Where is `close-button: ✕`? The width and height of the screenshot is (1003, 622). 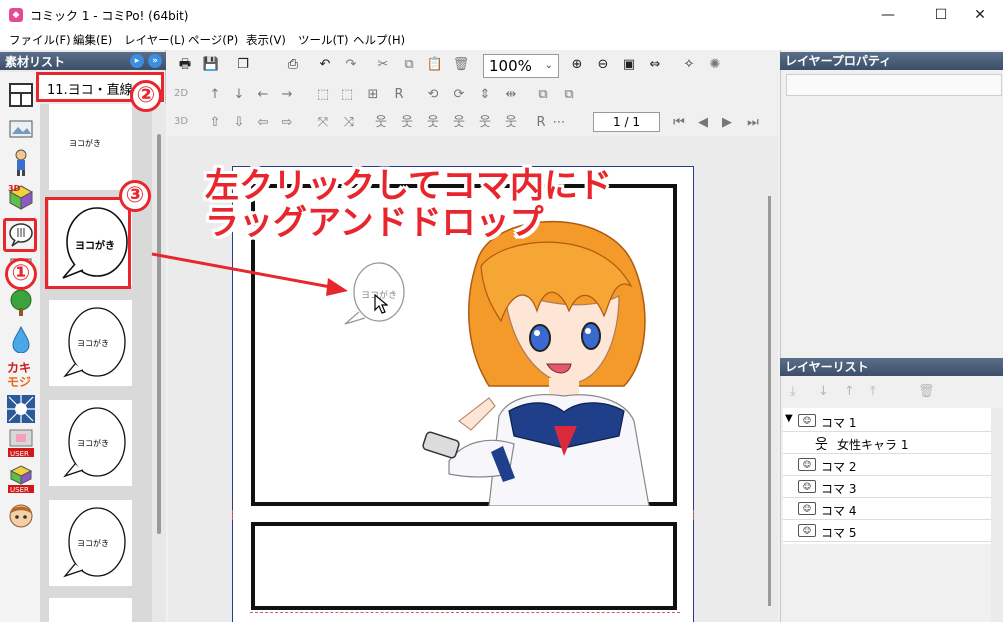 close-button: ✕ is located at coordinates (980, 15).